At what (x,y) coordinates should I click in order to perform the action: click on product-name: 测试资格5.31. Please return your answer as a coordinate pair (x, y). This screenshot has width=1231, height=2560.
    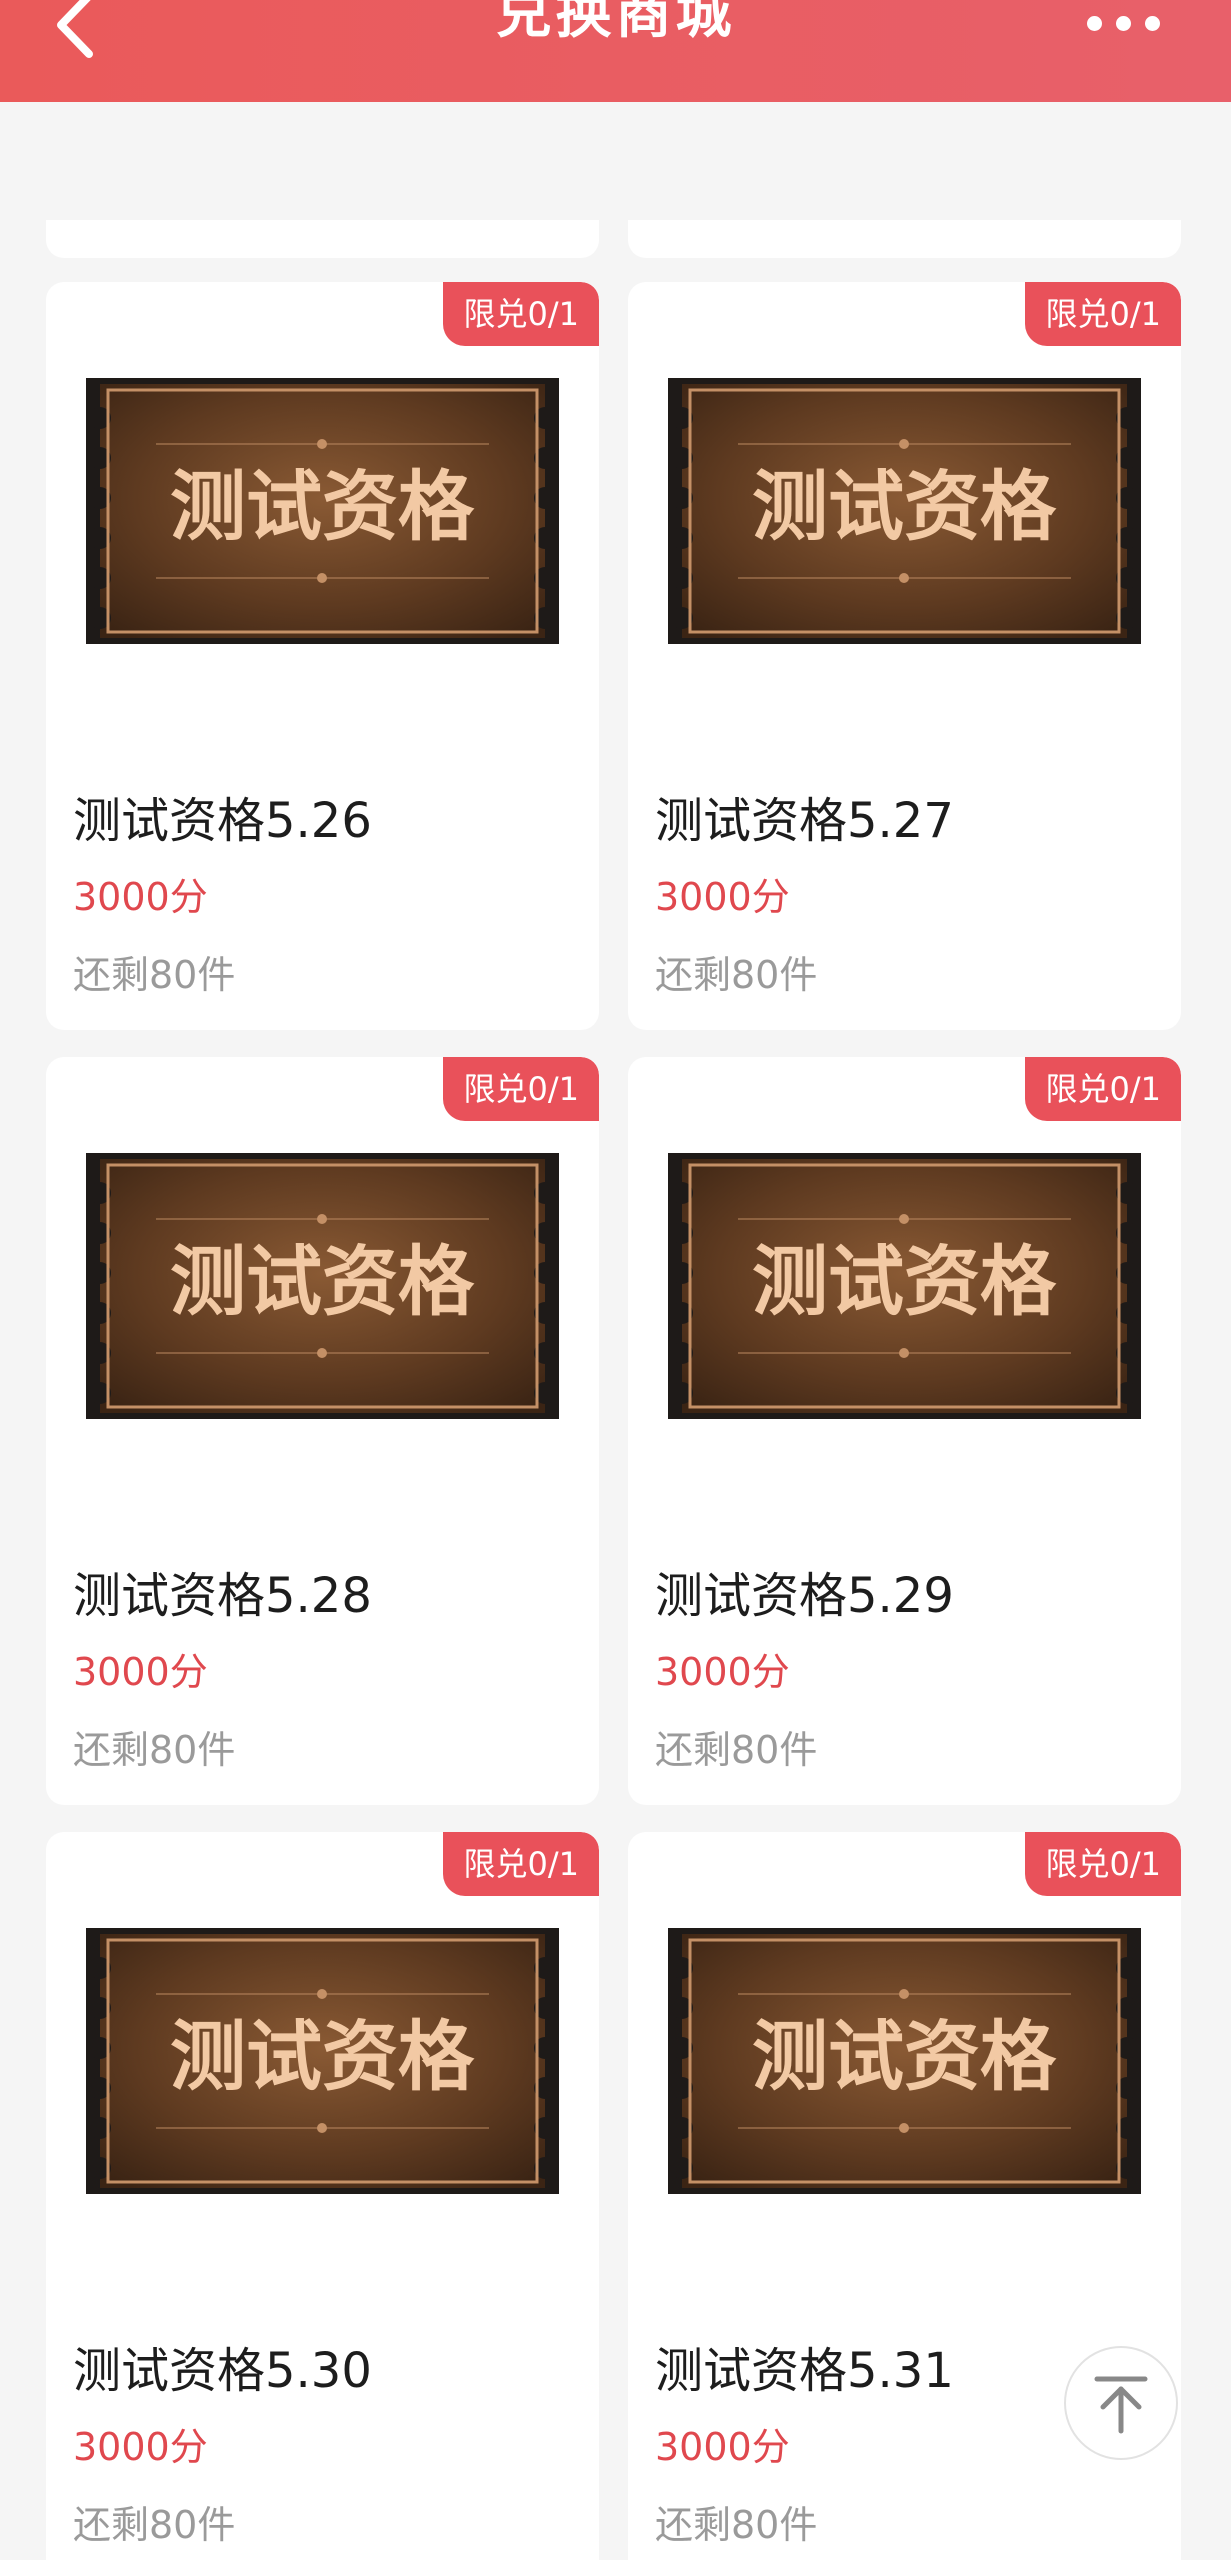
    Looking at the image, I should click on (804, 2371).